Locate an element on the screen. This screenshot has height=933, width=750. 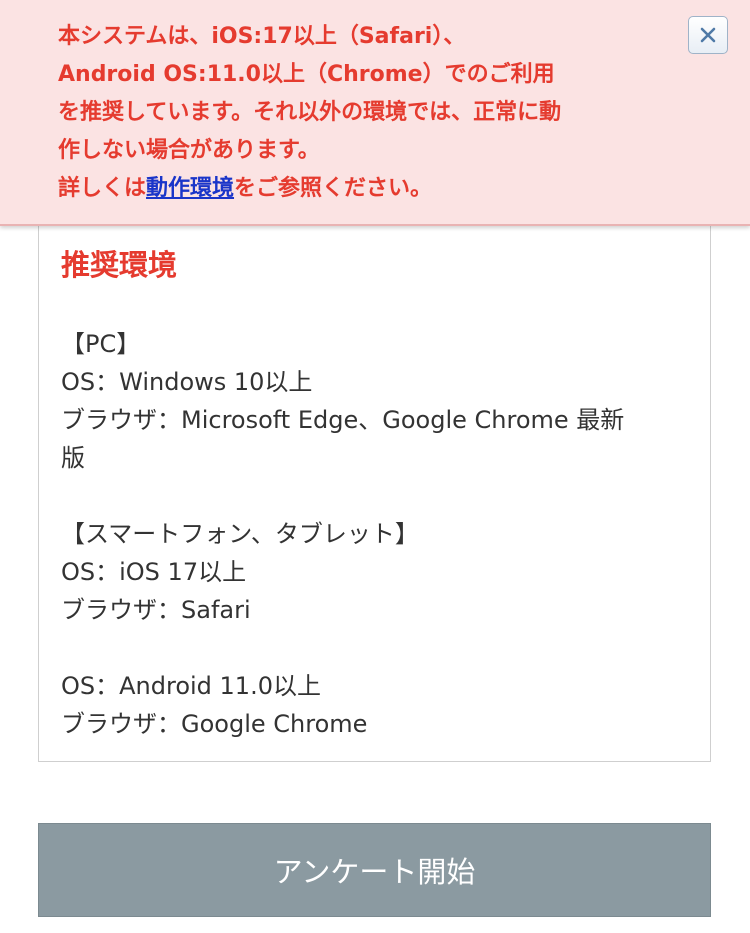
operating-environment-link: 動作環境 is located at coordinates (190, 188).